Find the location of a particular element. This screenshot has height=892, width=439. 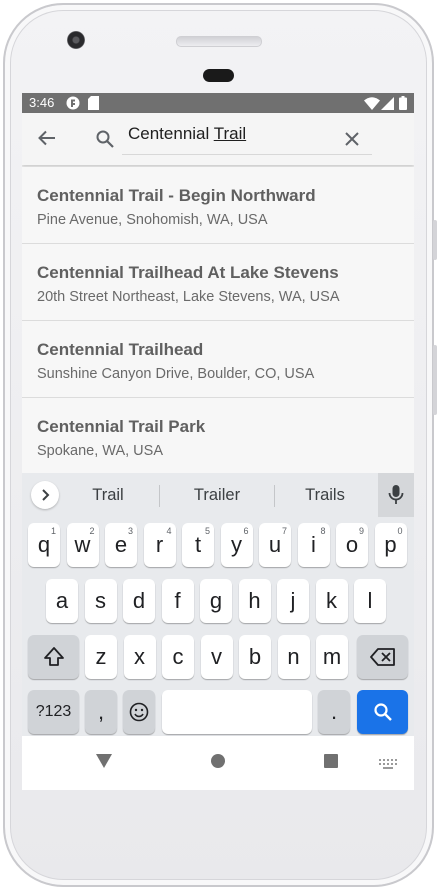

key-e: e3 is located at coordinates (121, 545).